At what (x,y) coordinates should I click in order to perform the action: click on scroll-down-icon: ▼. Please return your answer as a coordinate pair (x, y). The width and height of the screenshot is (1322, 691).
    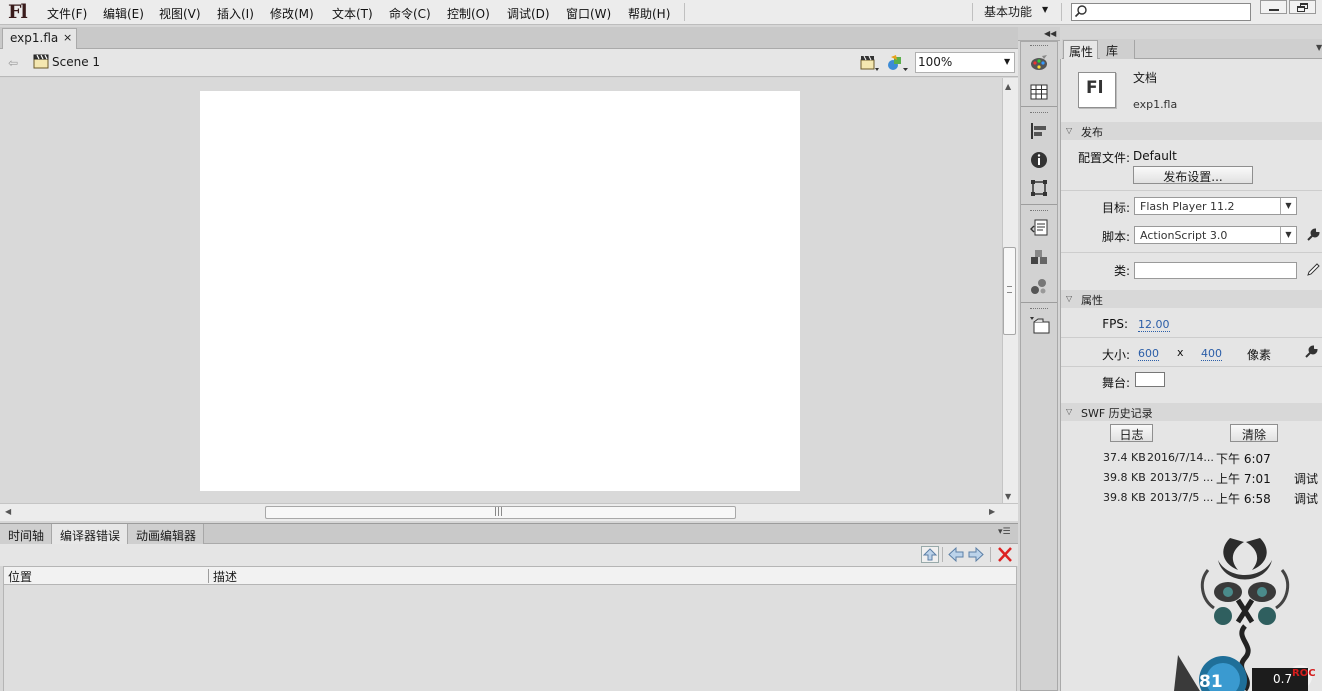
    Looking at the image, I should click on (1008, 496).